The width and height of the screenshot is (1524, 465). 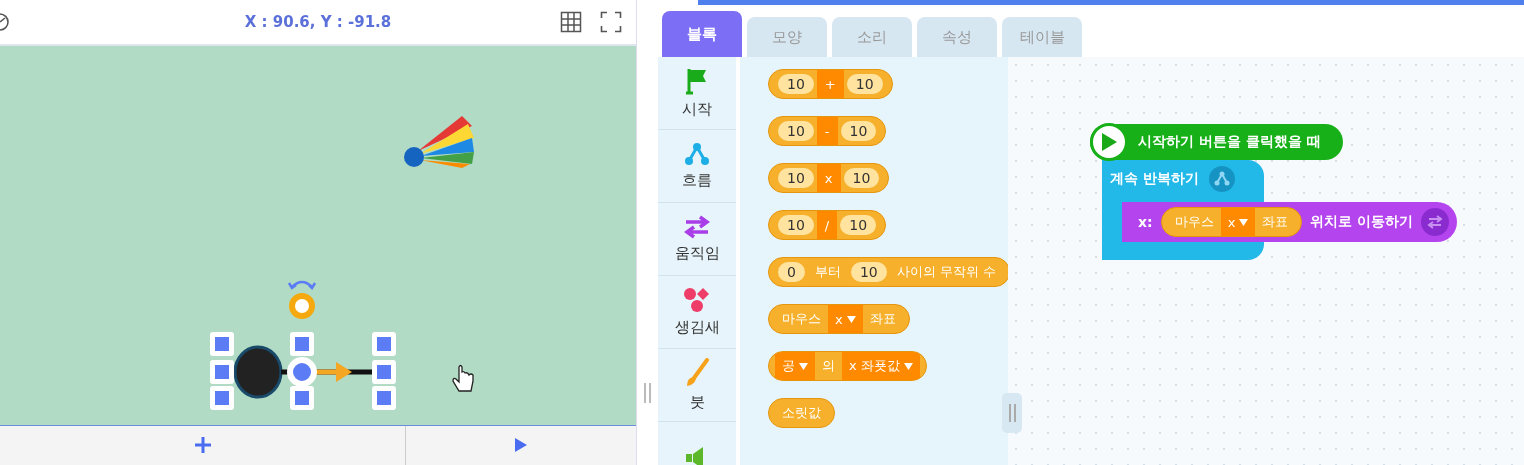 I want to click on category-label: 흐름, so click(x=697, y=180).